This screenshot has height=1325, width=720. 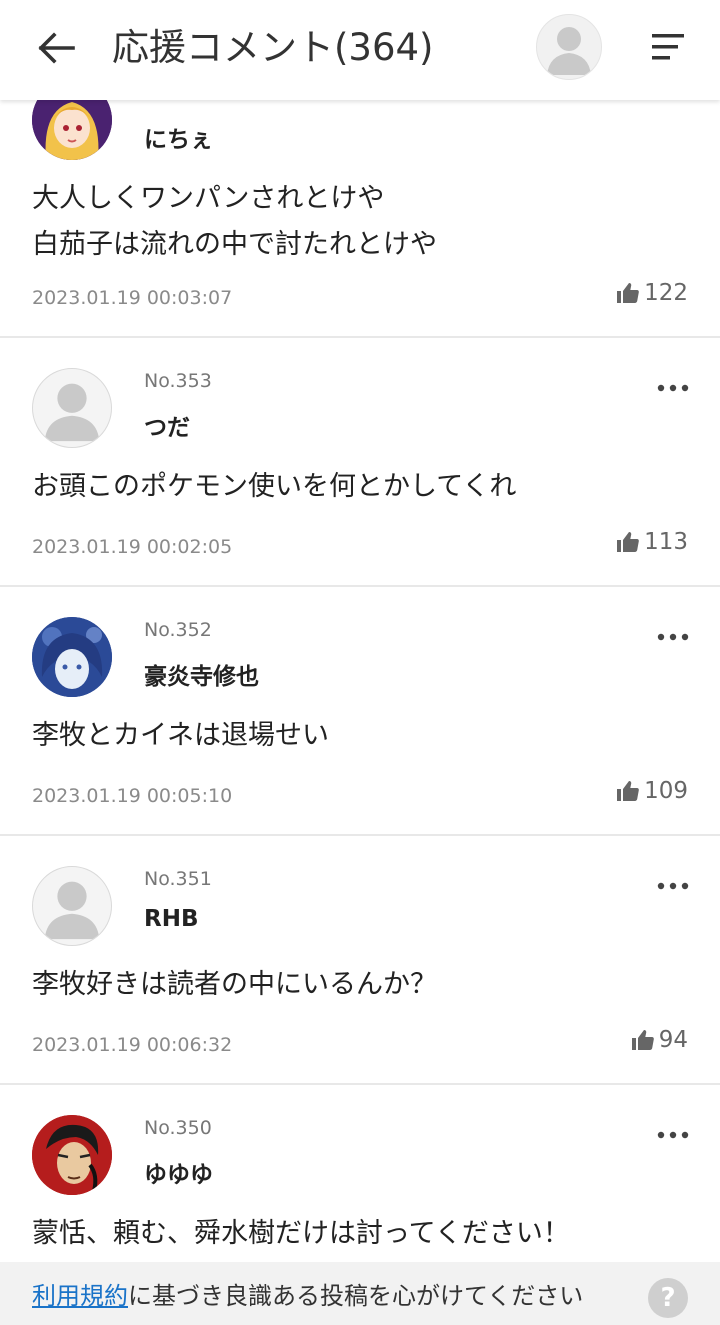 I want to click on arrow-left-icon, so click(x=56, y=48).